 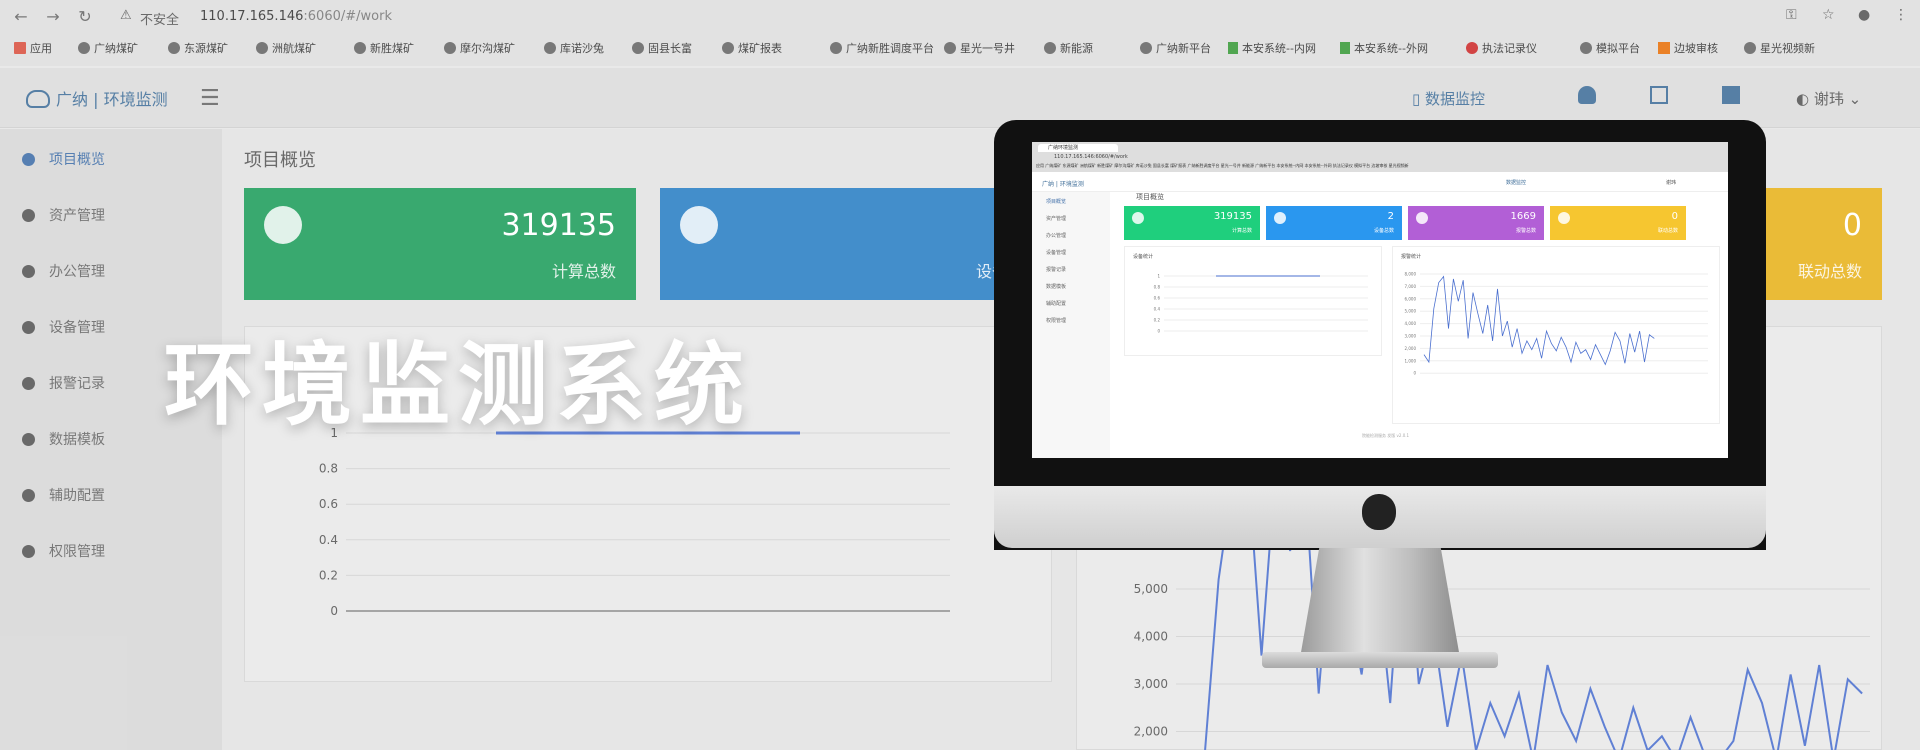 I want to click on tick-label: 3,000, so click(x=1411, y=336).